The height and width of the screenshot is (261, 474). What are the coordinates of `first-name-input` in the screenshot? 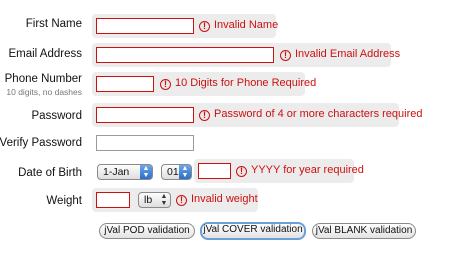 It's located at (145, 26).